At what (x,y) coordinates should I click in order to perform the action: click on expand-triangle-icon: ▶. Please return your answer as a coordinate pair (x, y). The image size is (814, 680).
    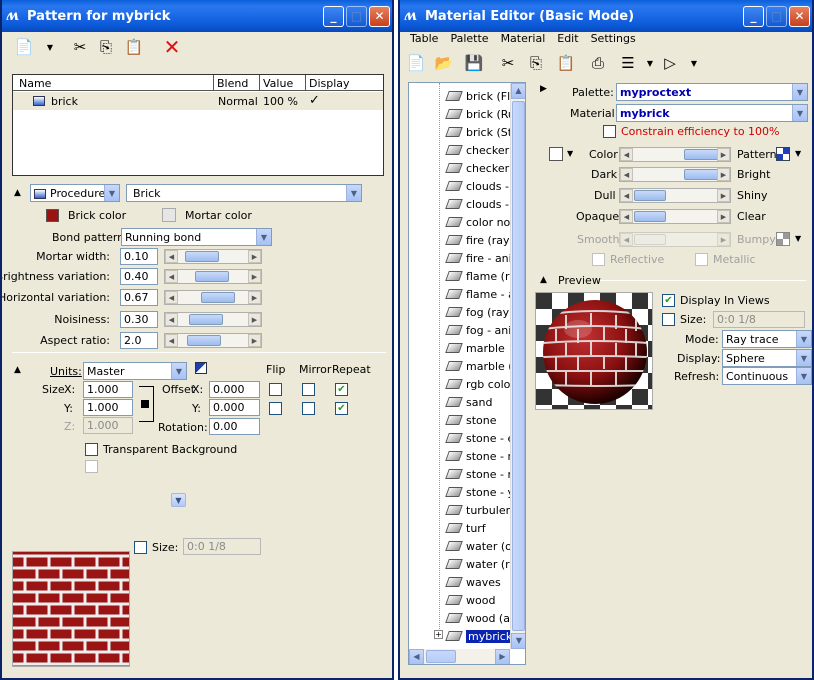
    Looking at the image, I should click on (543, 89).